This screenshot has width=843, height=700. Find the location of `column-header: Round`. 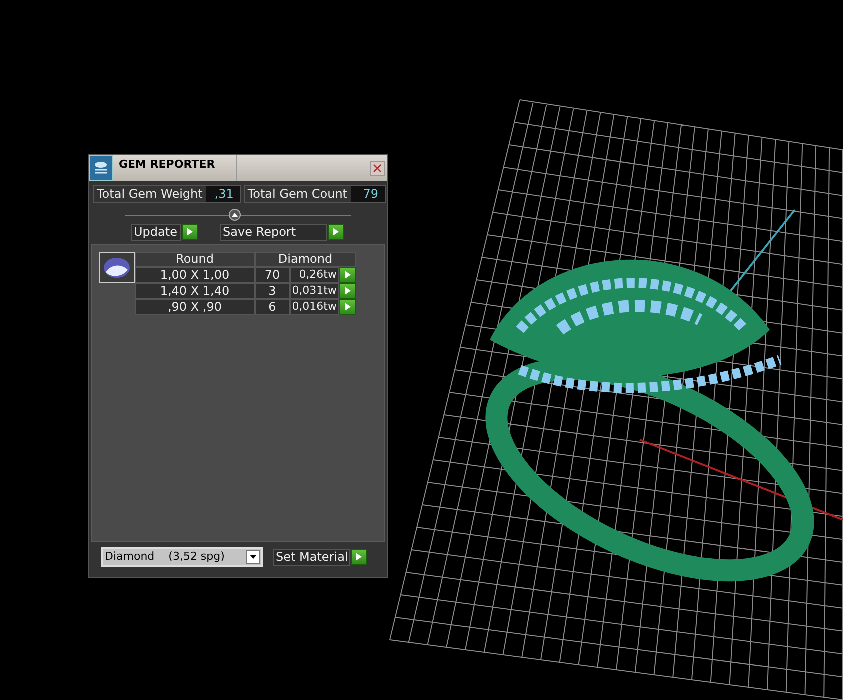

column-header: Round is located at coordinates (195, 259).